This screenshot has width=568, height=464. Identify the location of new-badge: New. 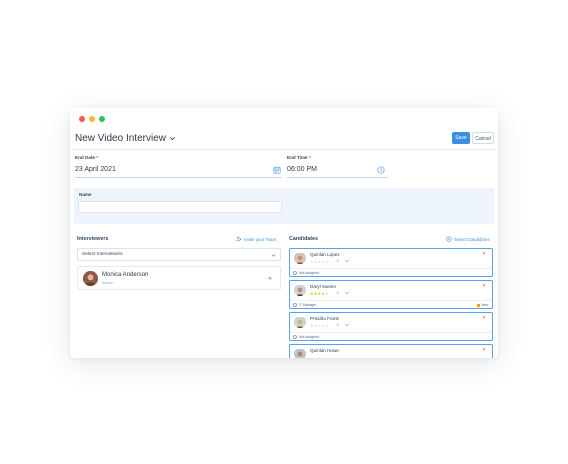
(482, 305).